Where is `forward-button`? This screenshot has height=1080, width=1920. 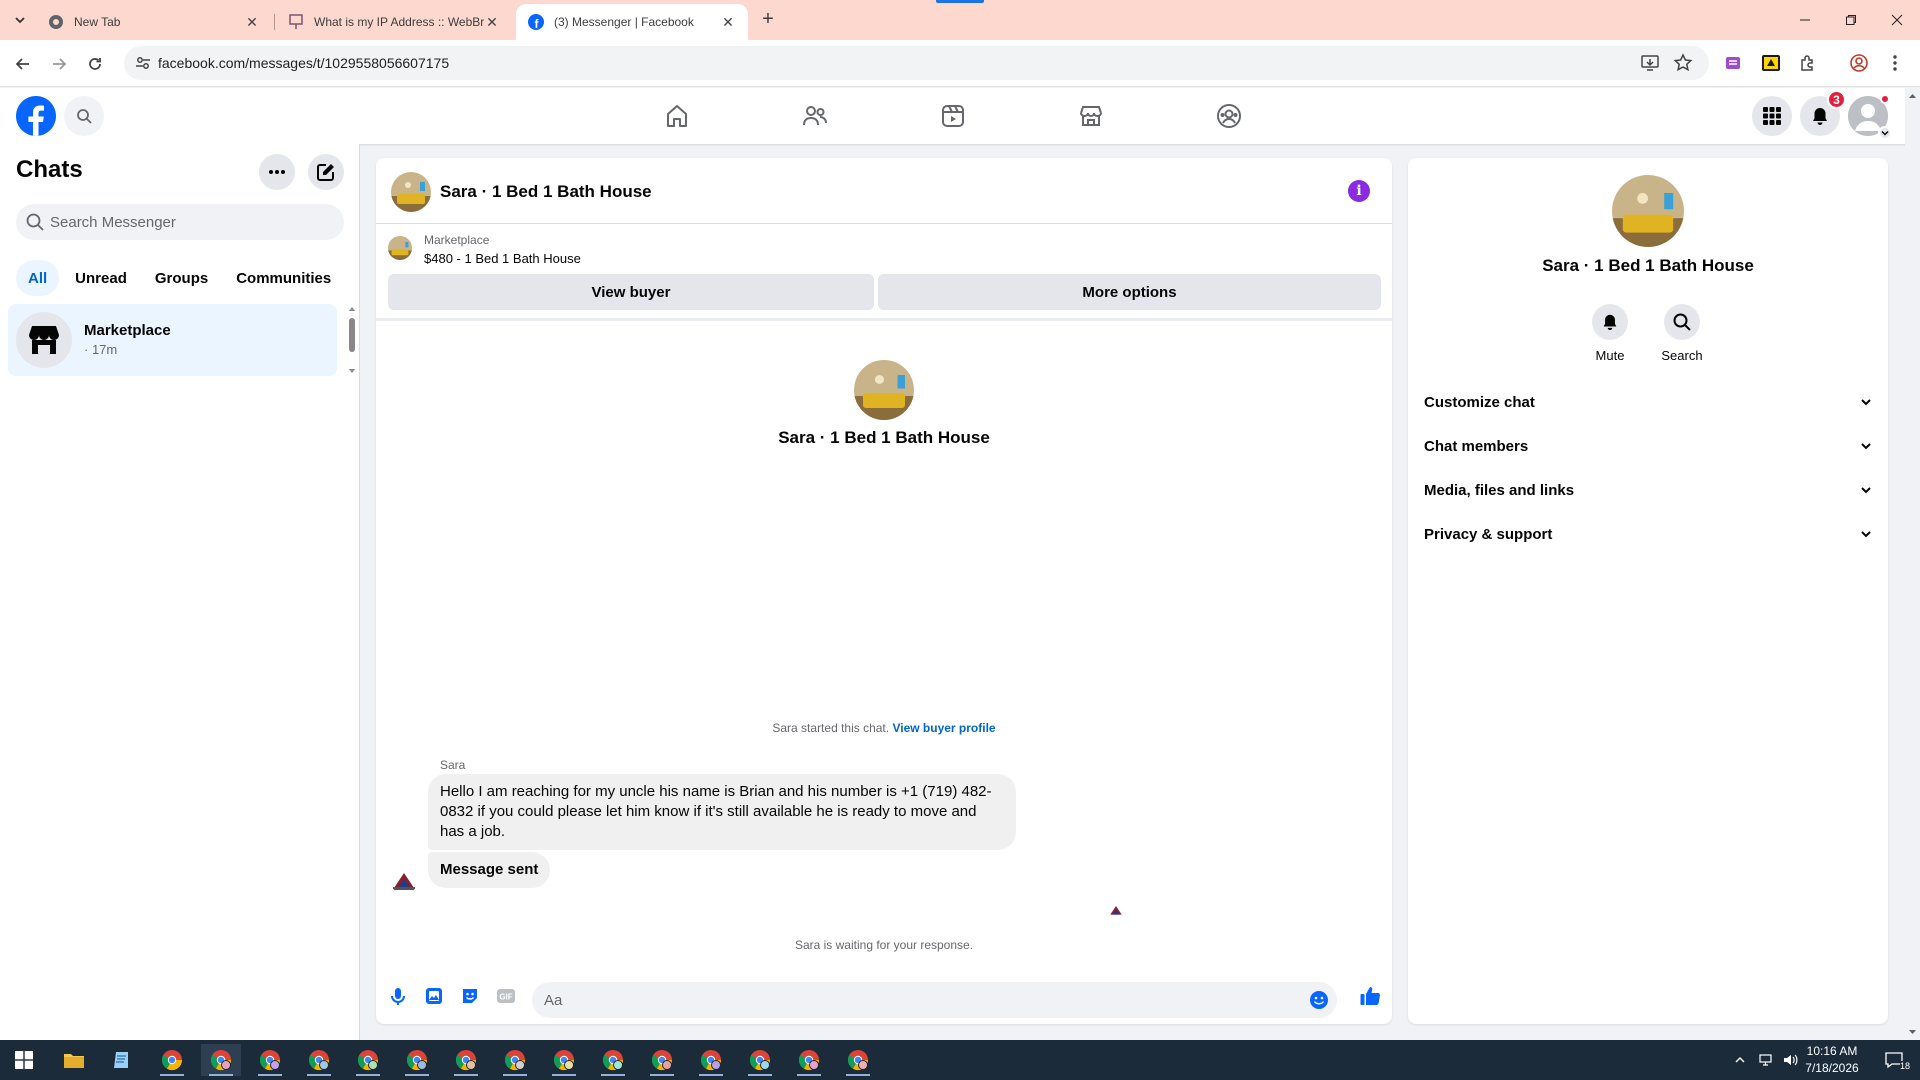
forward-button is located at coordinates (59, 64).